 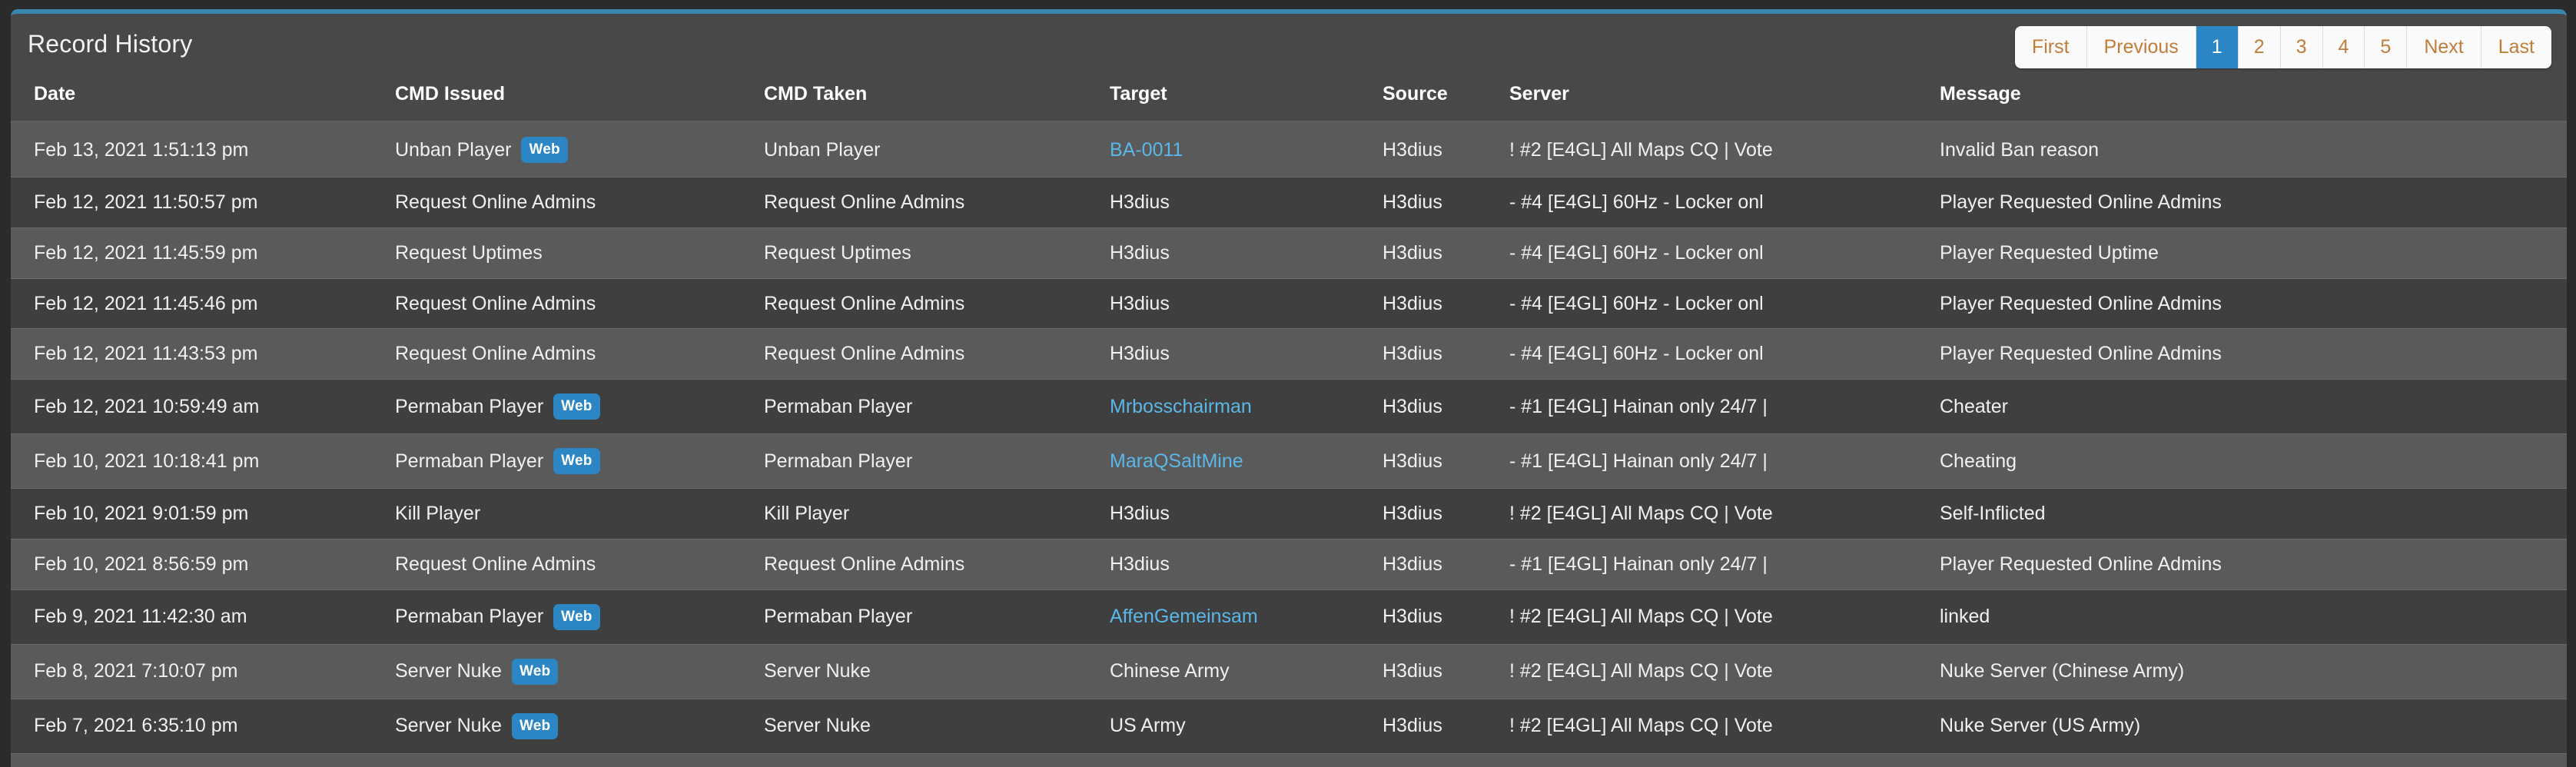 I want to click on column-header-target: Target, so click(x=1246, y=99).